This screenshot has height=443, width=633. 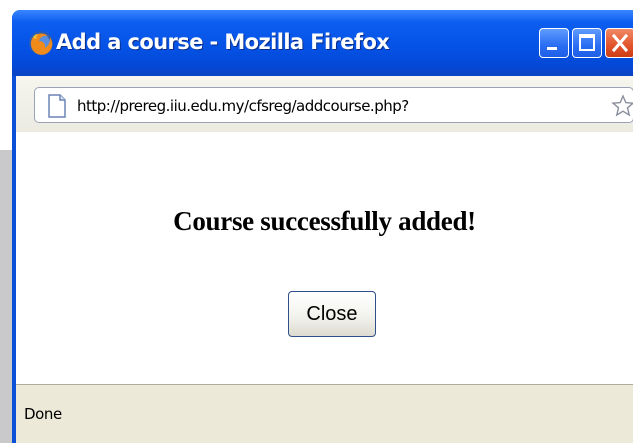 What do you see at coordinates (552, 48) in the screenshot?
I see `minimize-icon` at bounding box center [552, 48].